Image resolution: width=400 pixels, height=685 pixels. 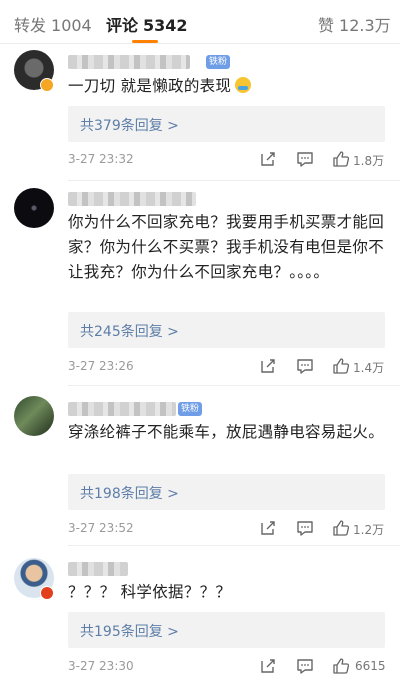 What do you see at coordinates (365, 25) in the screenshot?
I see `tab-likes-count: 12.3万` at bounding box center [365, 25].